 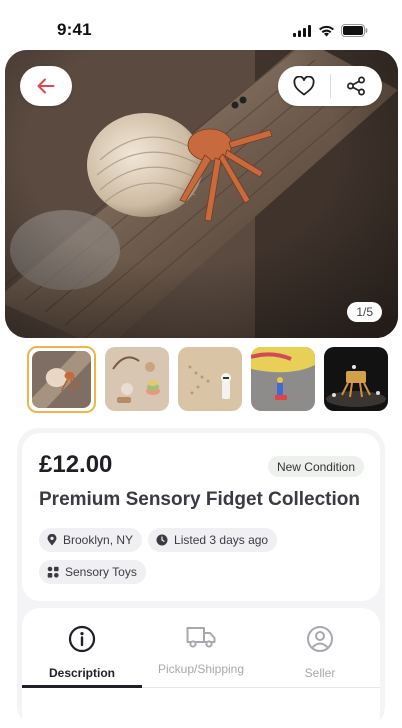 I want to click on heart-icon, so click(x=304, y=86).